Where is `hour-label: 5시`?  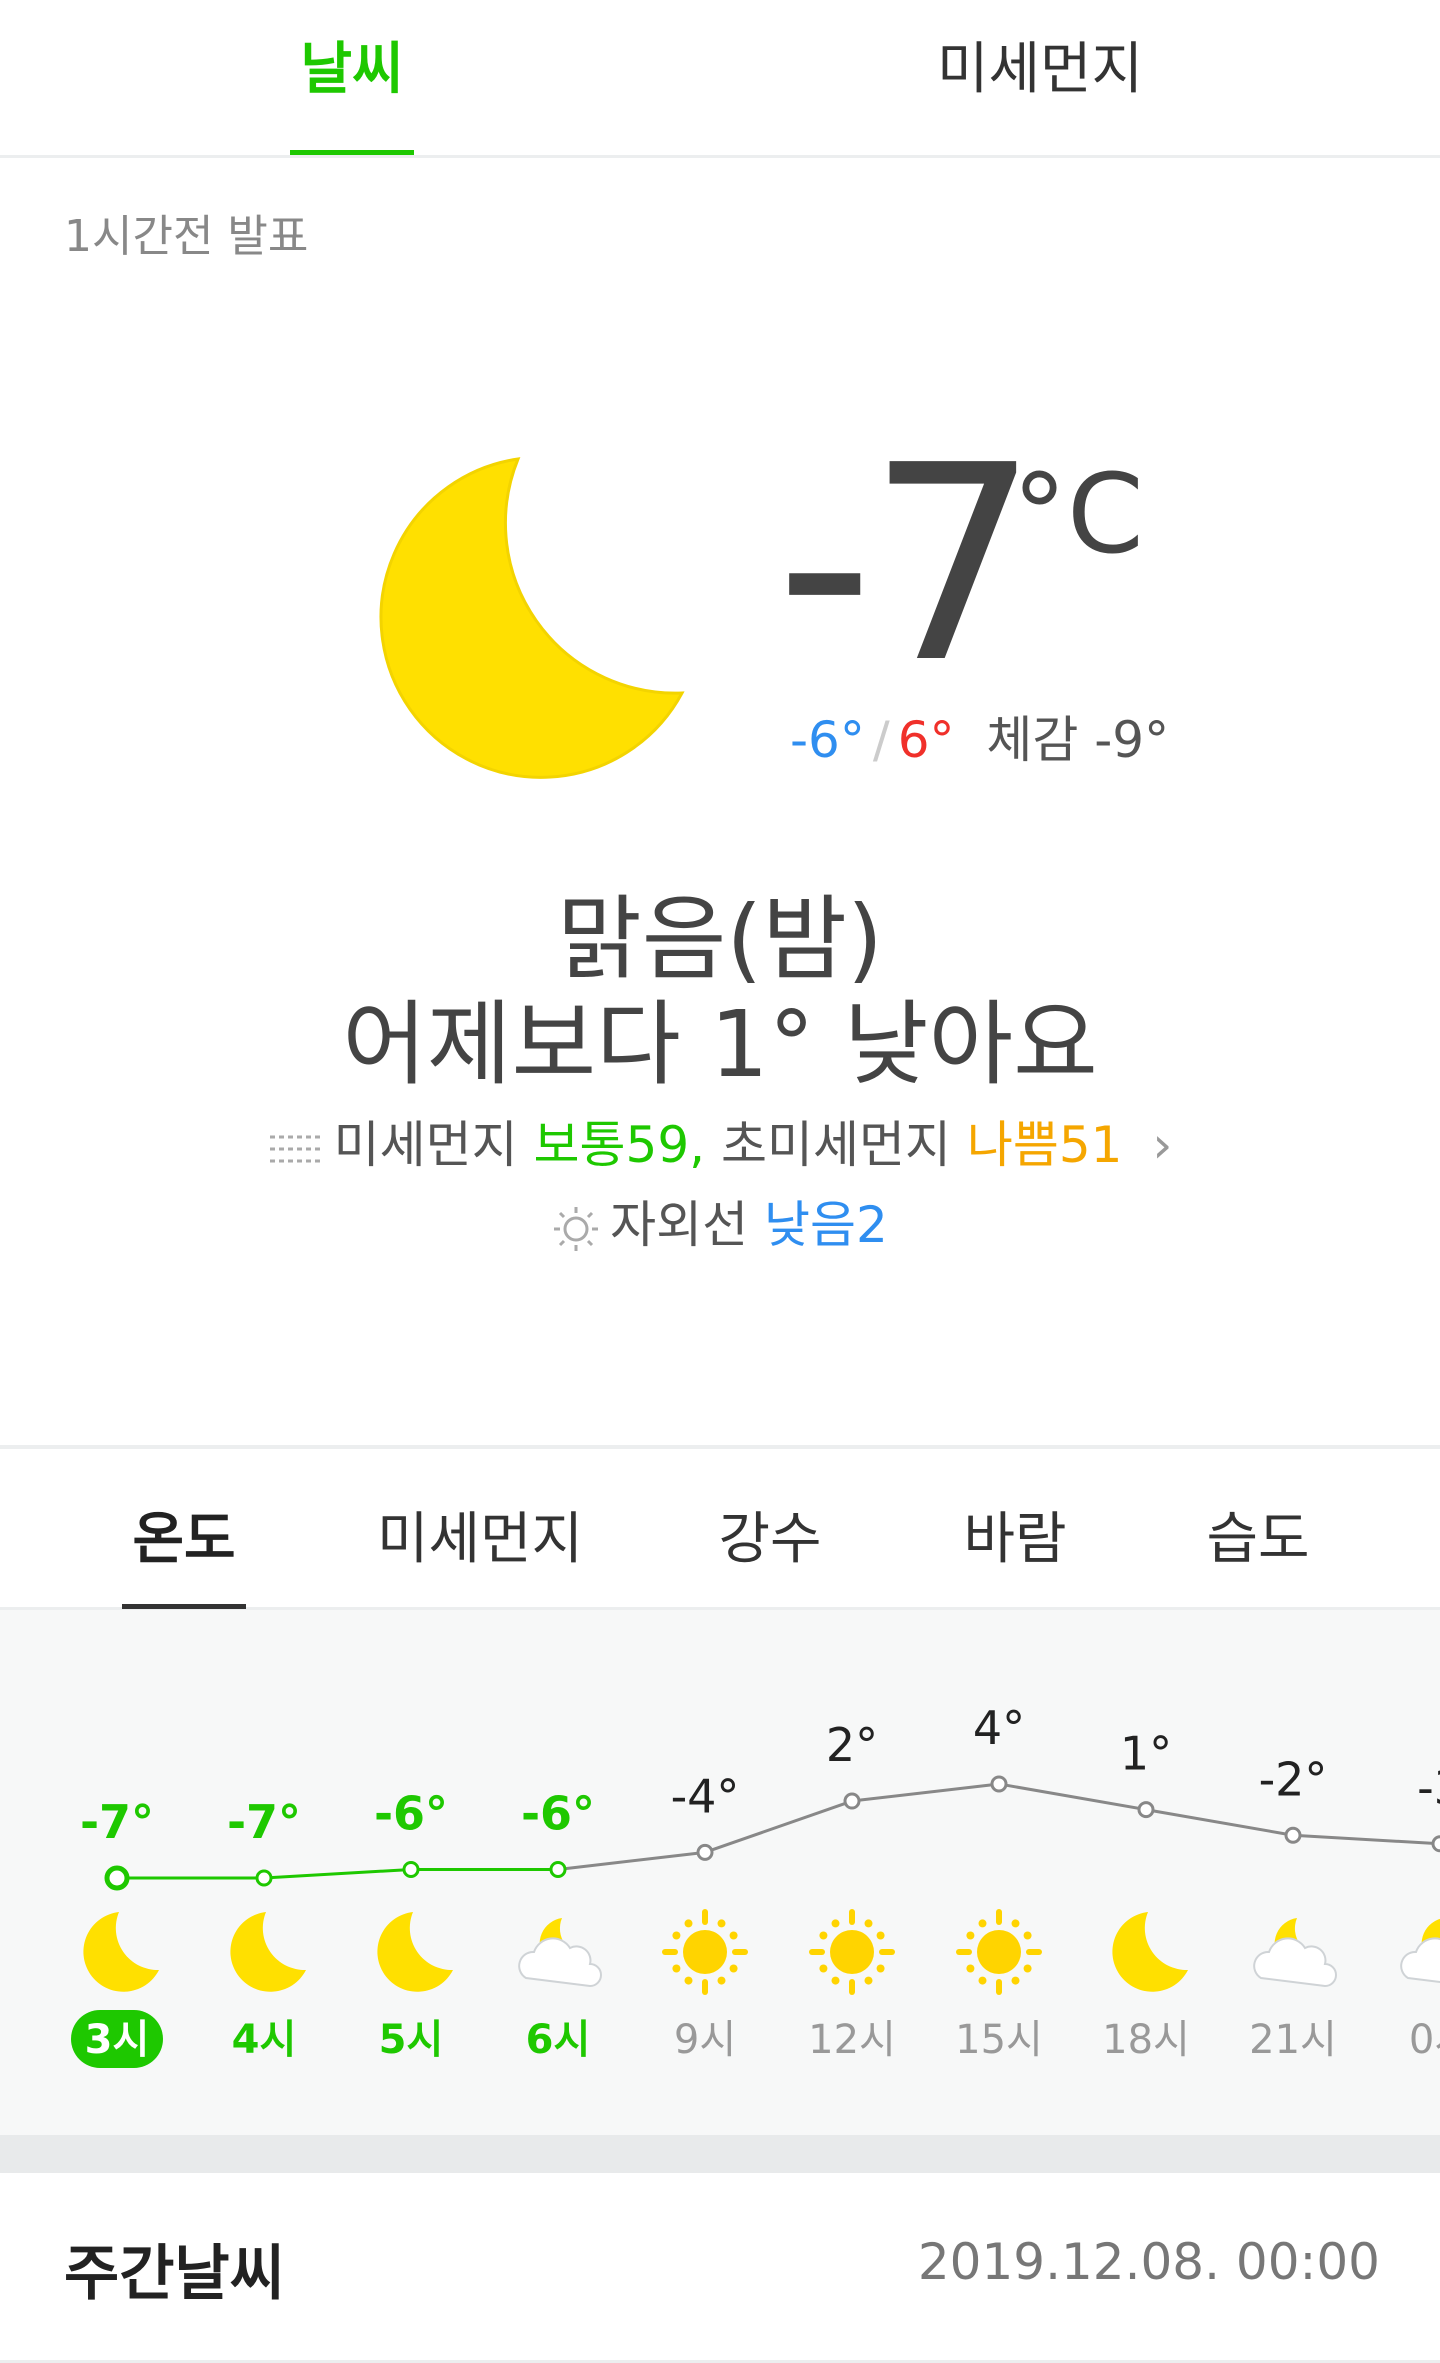 hour-label: 5시 is located at coordinates (411, 2040).